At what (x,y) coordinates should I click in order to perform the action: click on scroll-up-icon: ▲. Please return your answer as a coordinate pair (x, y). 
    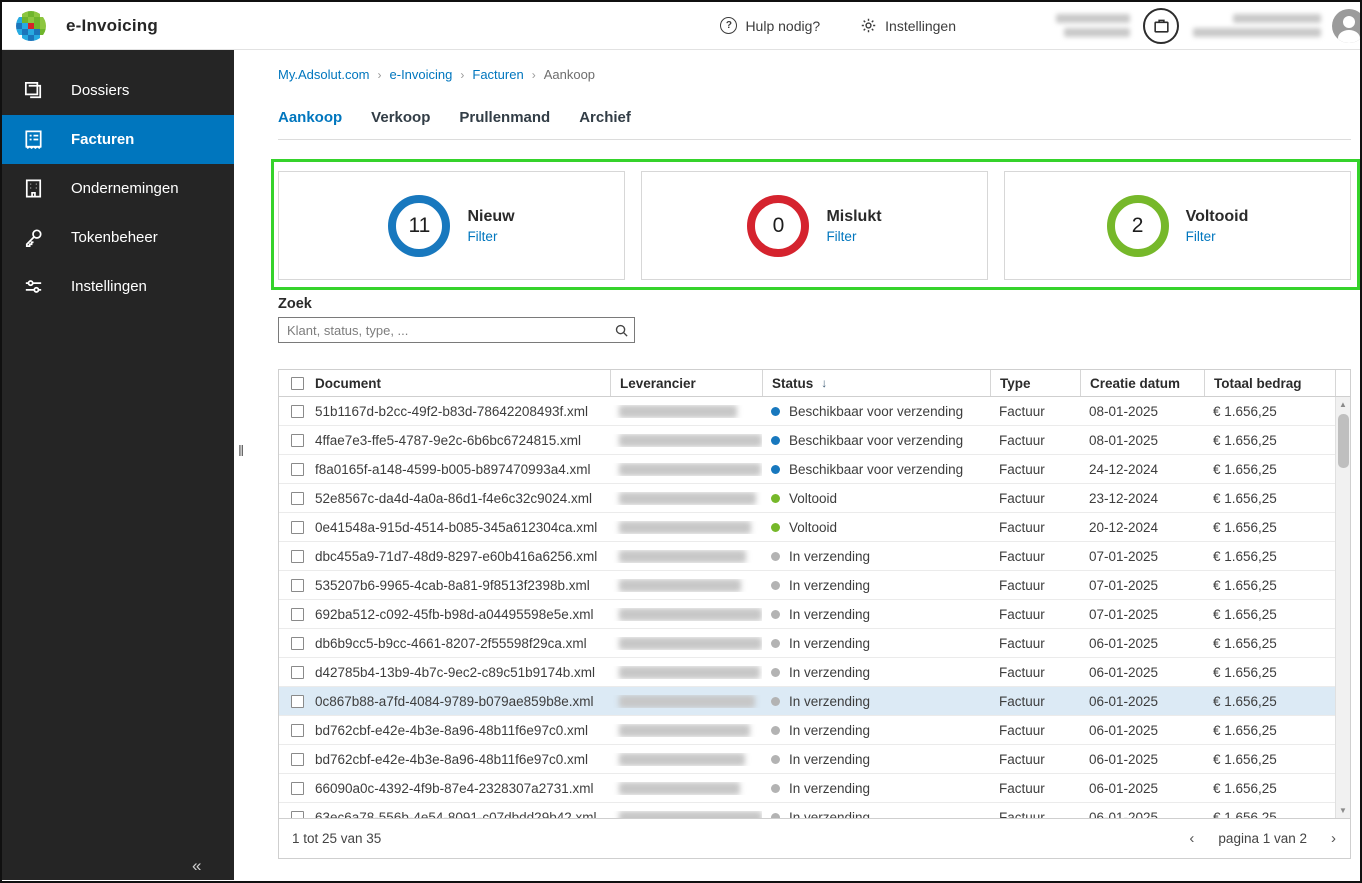
    Looking at the image, I should click on (1343, 404).